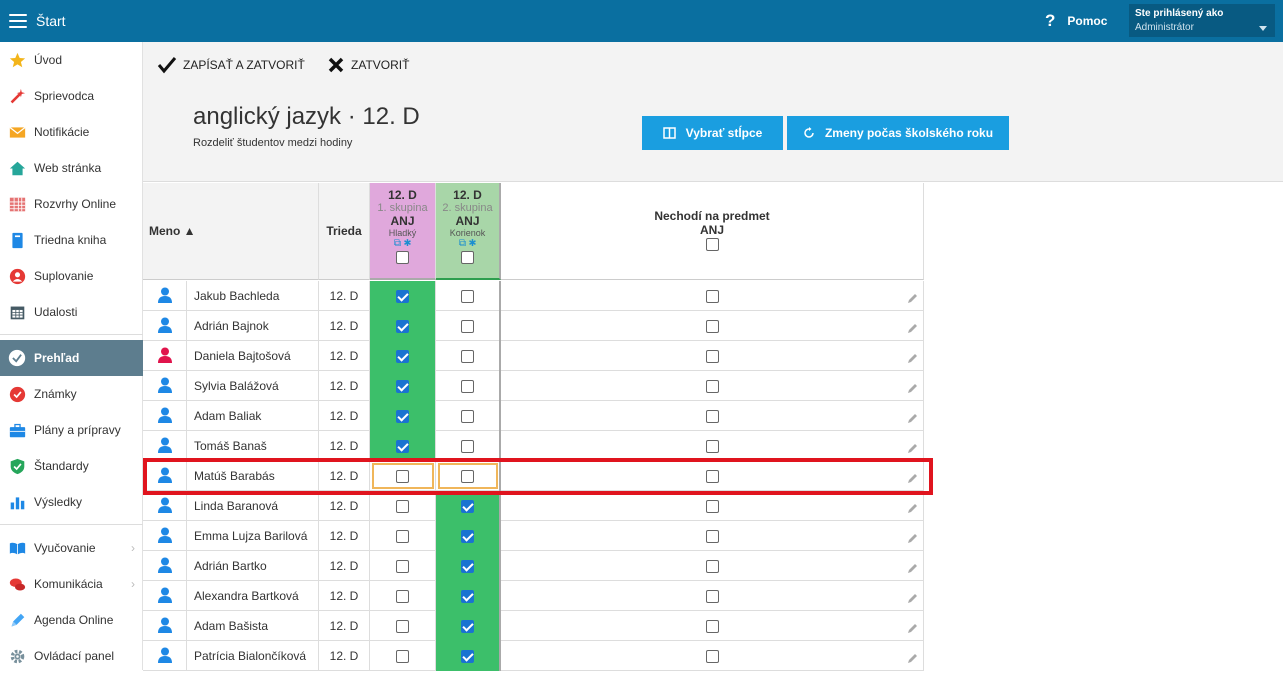 Image resolution: width=1283 pixels, height=674 pixels. Describe the element at coordinates (71, 168) in the screenshot. I see `sidebar-item-web-stránka: Web stránka` at that location.